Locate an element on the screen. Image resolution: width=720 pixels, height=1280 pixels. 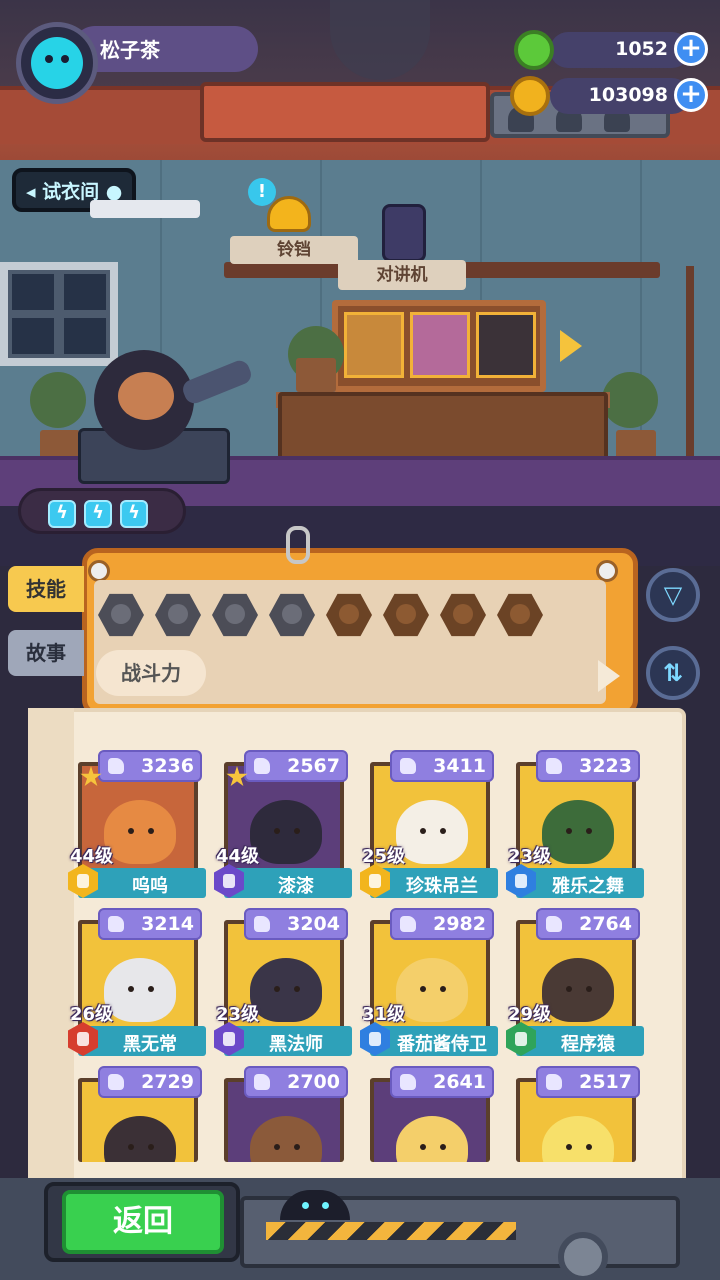
character-card: 2729 is located at coordinates (138, 1116).